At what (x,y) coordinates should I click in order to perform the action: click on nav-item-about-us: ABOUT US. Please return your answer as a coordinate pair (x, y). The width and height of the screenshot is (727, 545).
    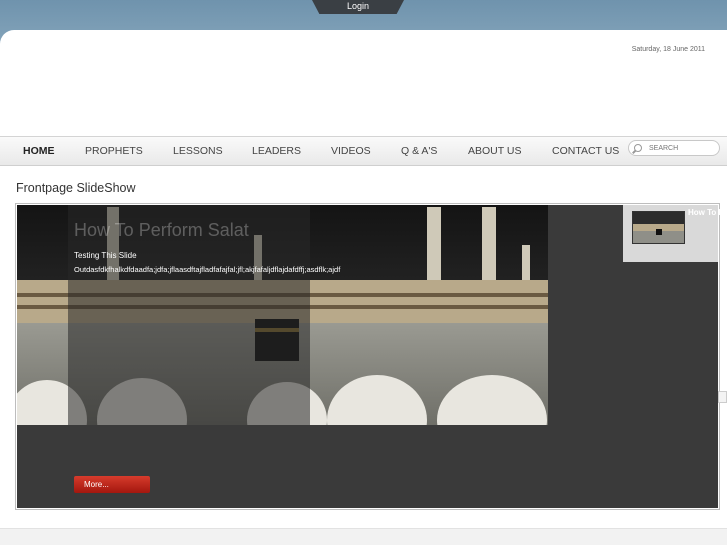
    Looking at the image, I should click on (494, 151).